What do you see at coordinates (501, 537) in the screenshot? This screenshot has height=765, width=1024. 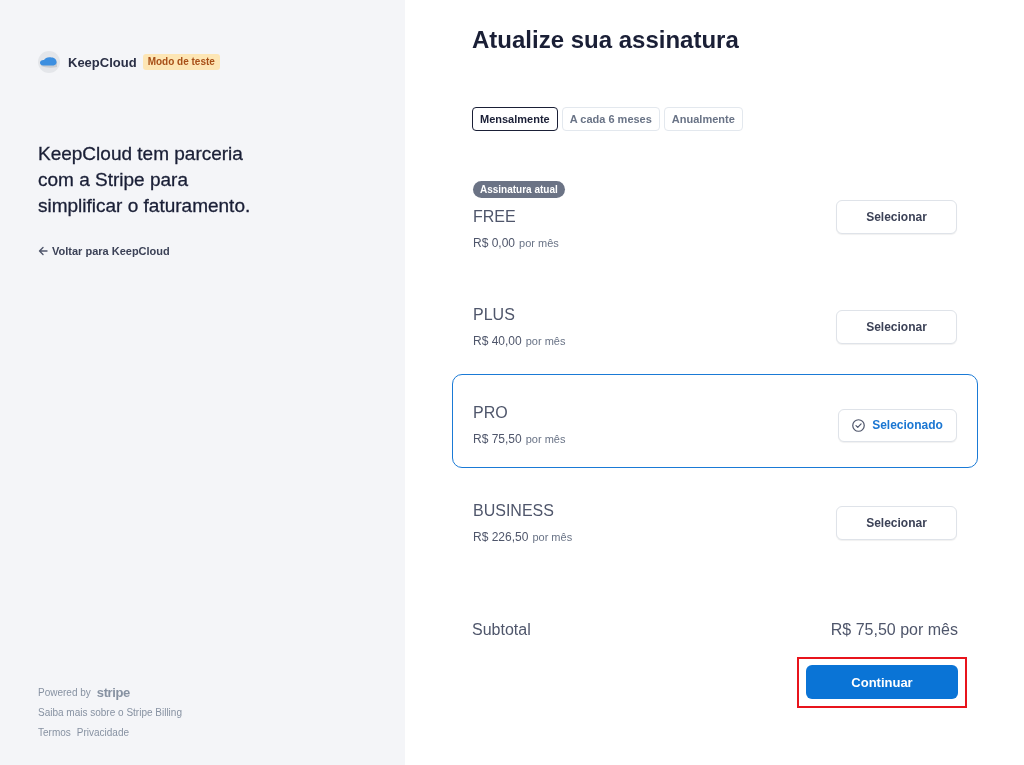 I see `plan-price: R$ 226,50` at bounding box center [501, 537].